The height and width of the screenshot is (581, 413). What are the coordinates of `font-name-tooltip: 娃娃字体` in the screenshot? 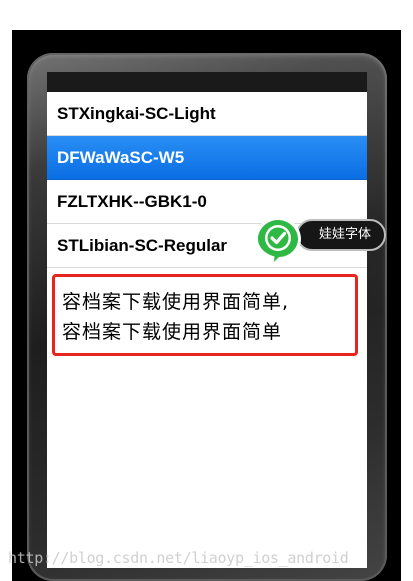 It's located at (341, 235).